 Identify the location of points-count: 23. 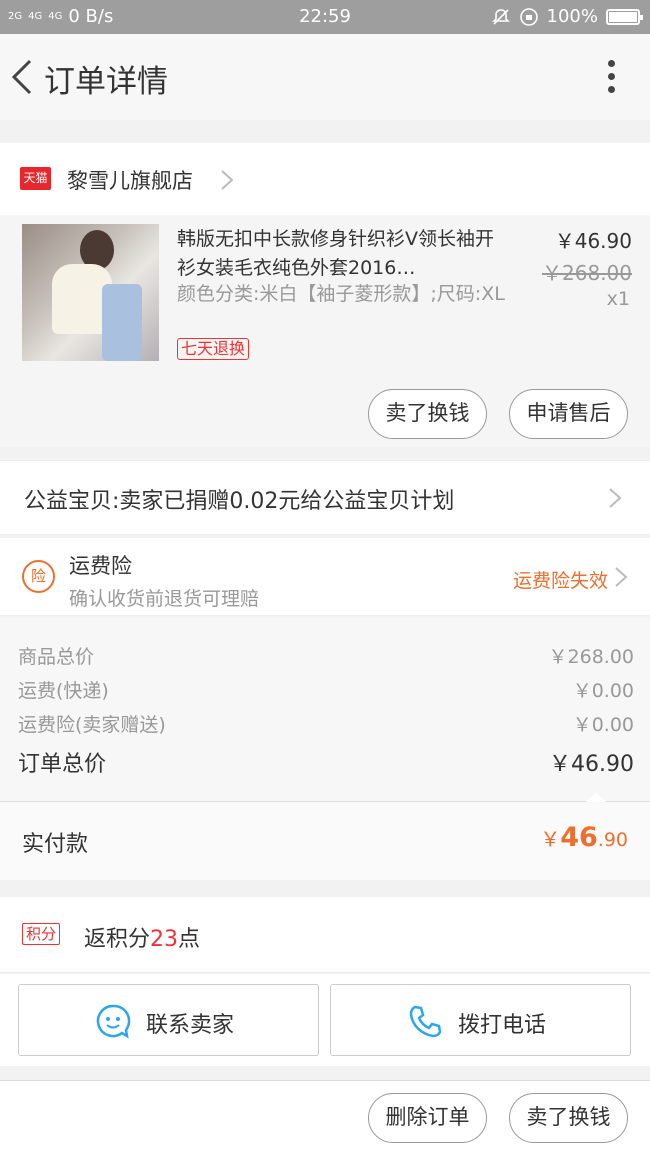
(164, 939).